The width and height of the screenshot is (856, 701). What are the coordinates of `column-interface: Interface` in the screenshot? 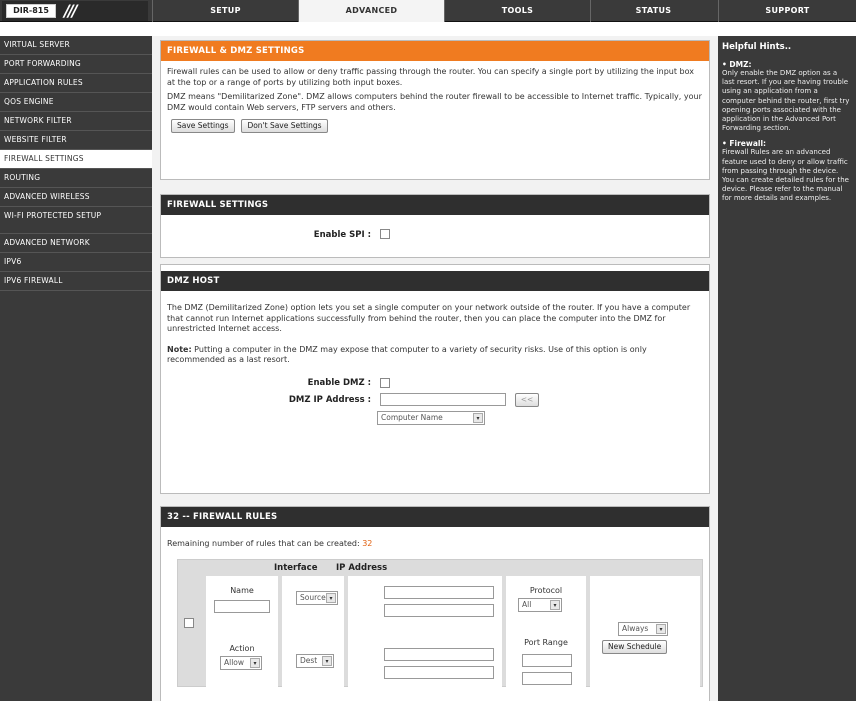 It's located at (296, 568).